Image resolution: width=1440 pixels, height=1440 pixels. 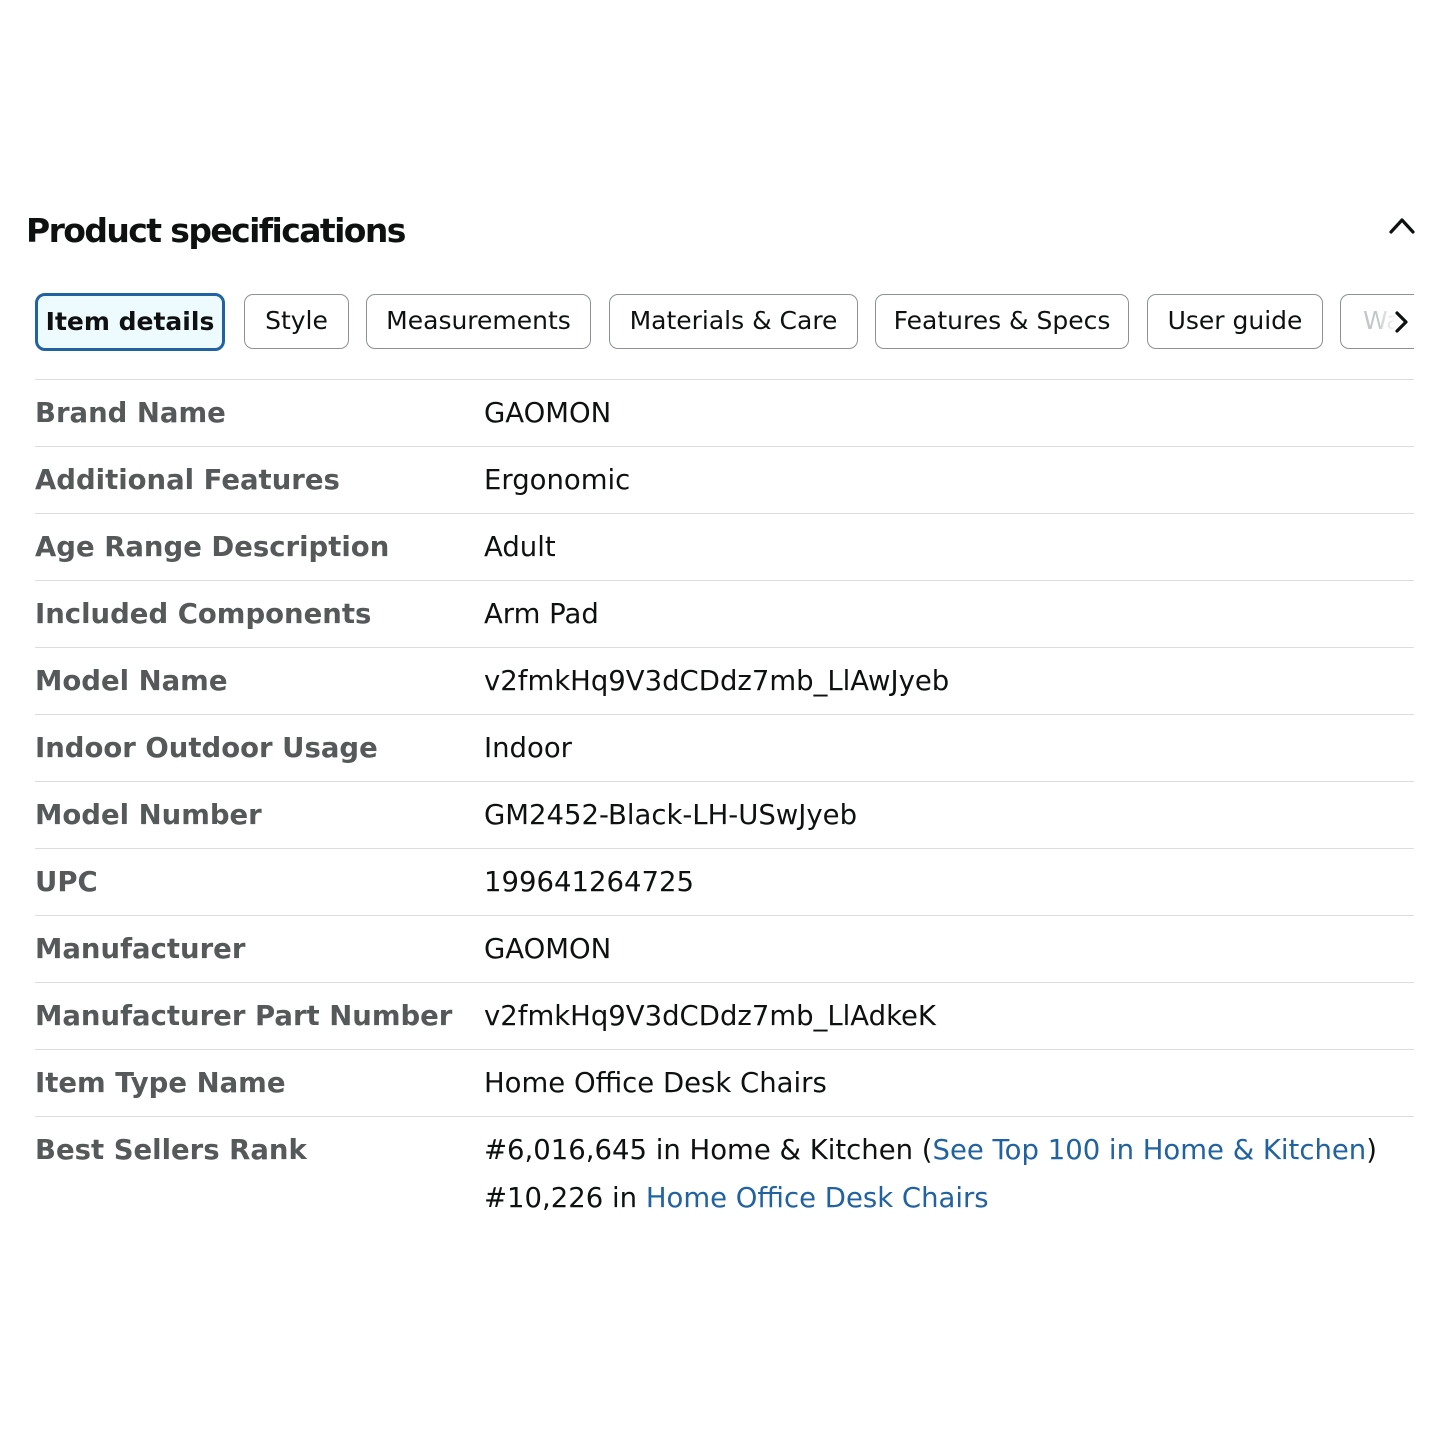 I want to click on spec-value: Indoor, so click(x=528, y=748).